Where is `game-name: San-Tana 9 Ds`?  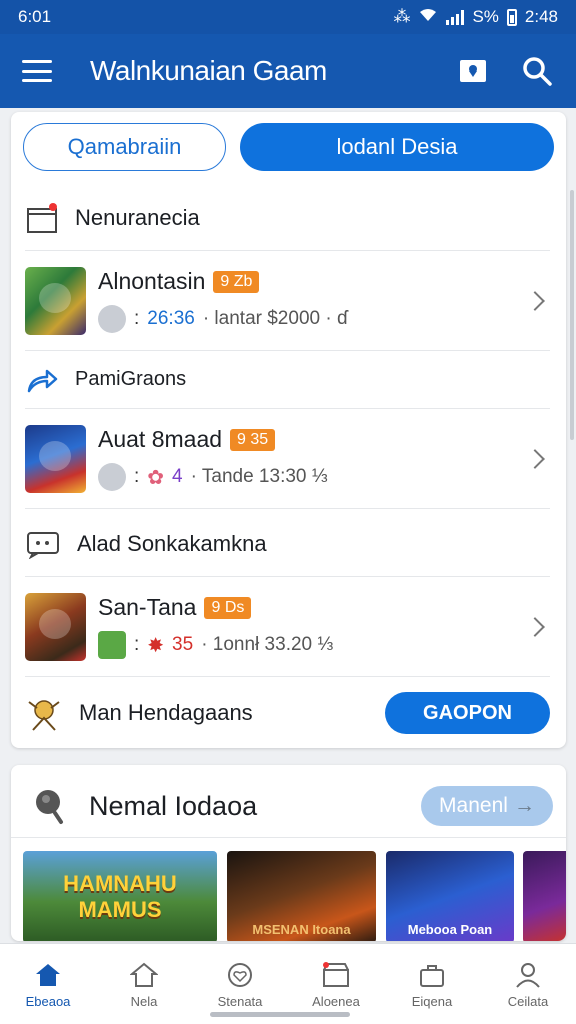 game-name: San-Tana 9 Ds is located at coordinates (313, 607).